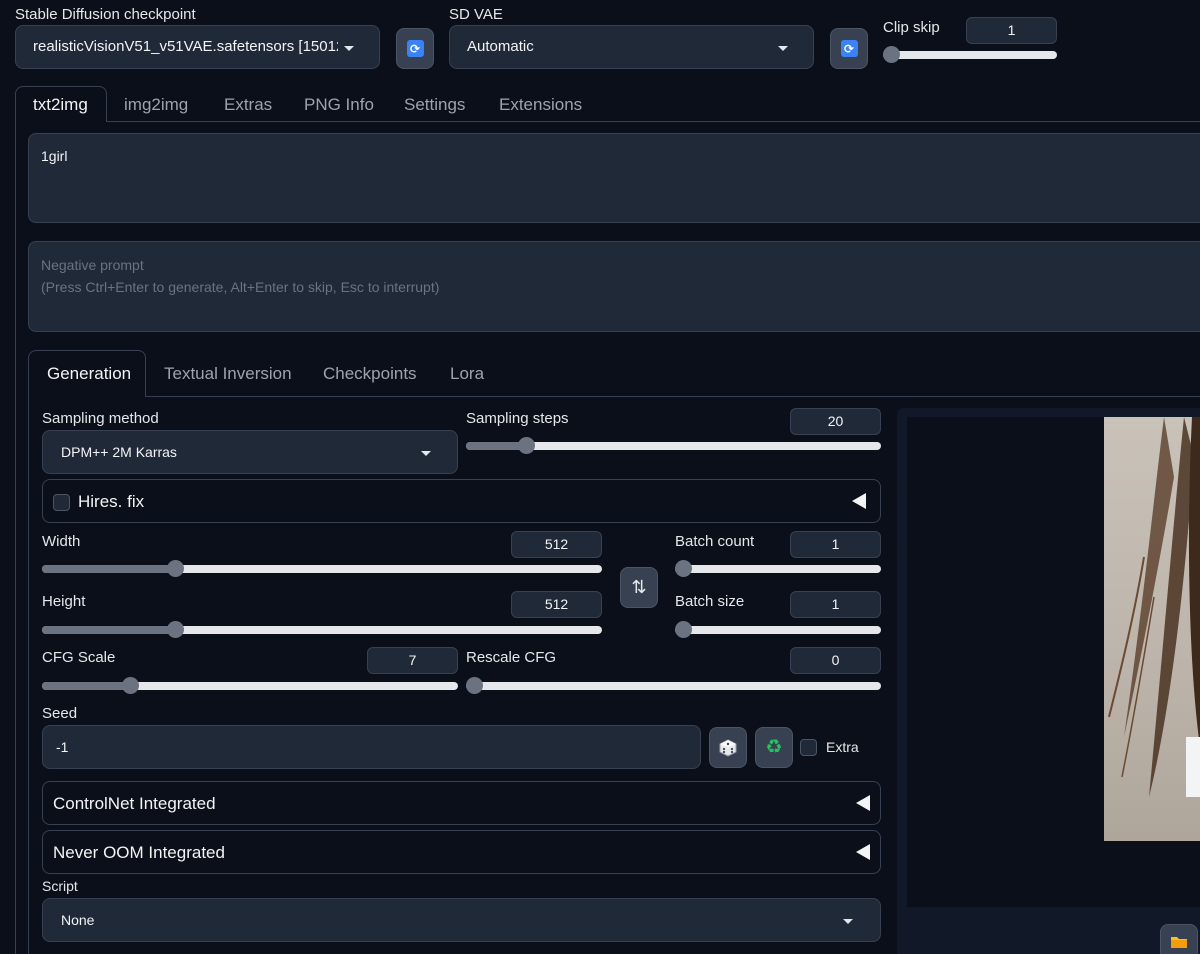  I want to click on controlnet-label: ControlNet Integrated, so click(134, 803).